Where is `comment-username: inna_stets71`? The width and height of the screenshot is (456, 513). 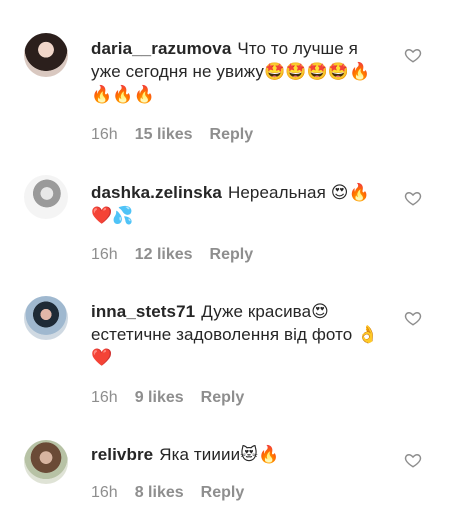
comment-username: inna_stets71 is located at coordinates (143, 311).